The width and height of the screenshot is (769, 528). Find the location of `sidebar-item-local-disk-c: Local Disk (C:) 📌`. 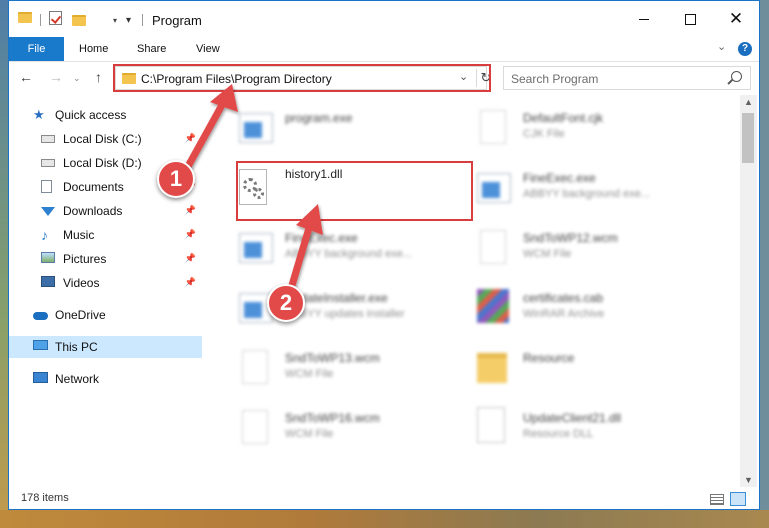

sidebar-item-local-disk-c: Local Disk (C:) 📌 is located at coordinates (105, 139).